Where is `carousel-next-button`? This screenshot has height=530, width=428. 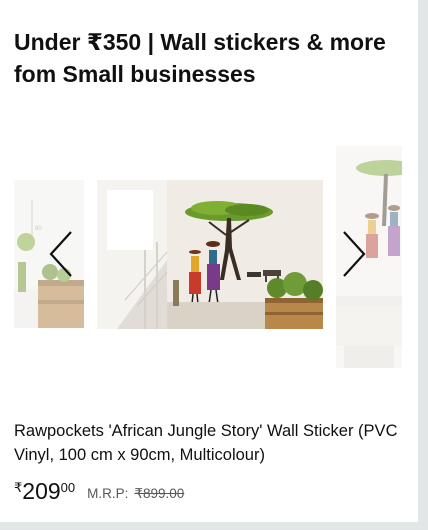 carousel-next-button is located at coordinates (354, 254).